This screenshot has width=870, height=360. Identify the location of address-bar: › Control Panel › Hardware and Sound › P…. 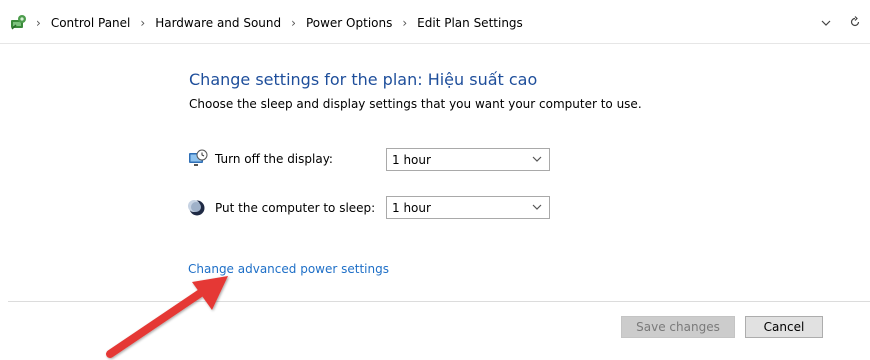
(435, 22).